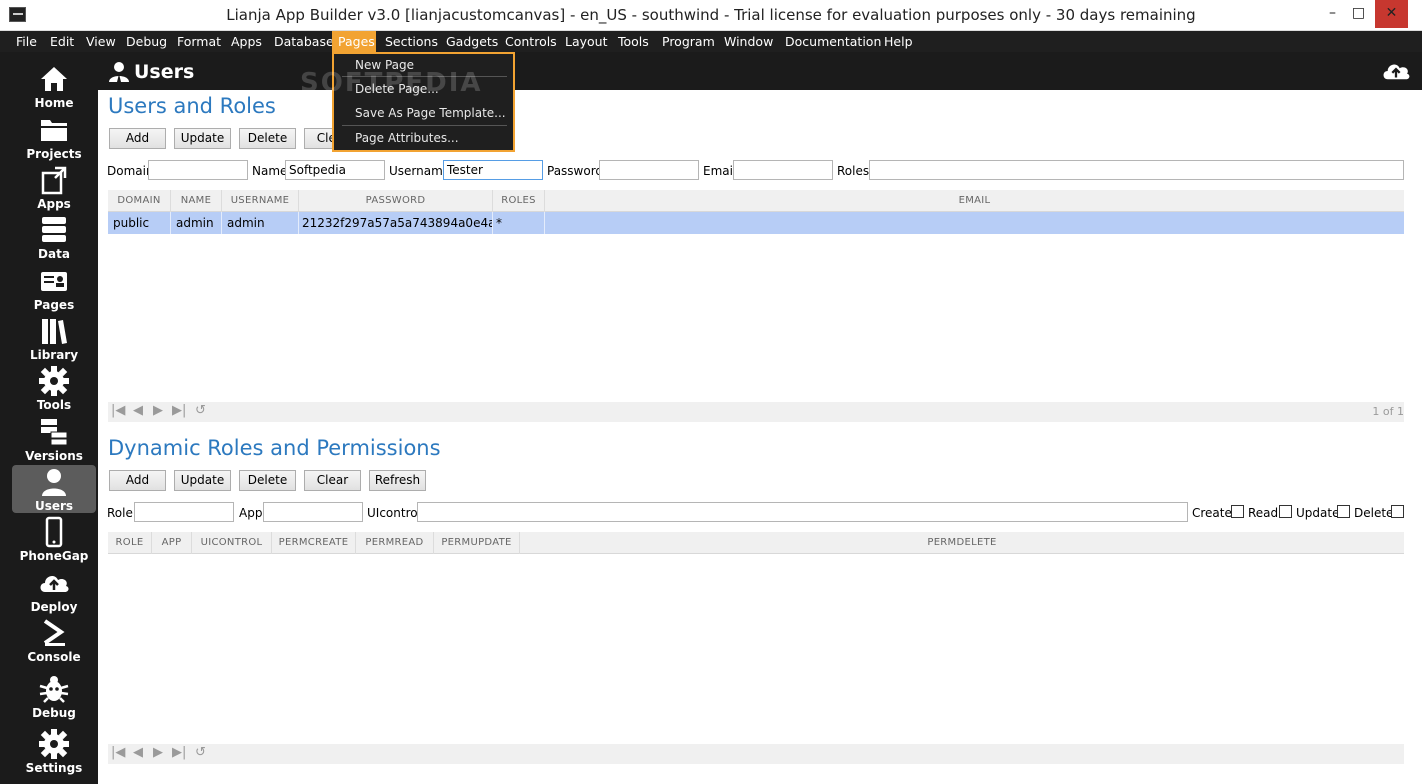  What do you see at coordinates (54, 640) in the screenshot?
I see `sidebar-item-console: Console` at bounding box center [54, 640].